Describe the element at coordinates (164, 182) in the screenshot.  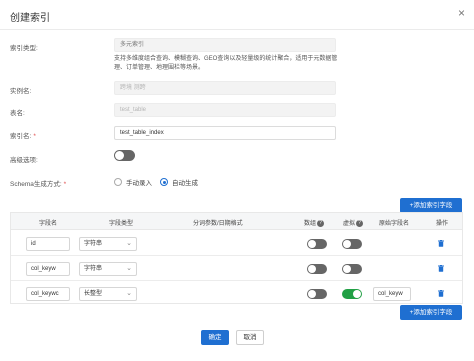
I see `radio-circle-checked` at that location.